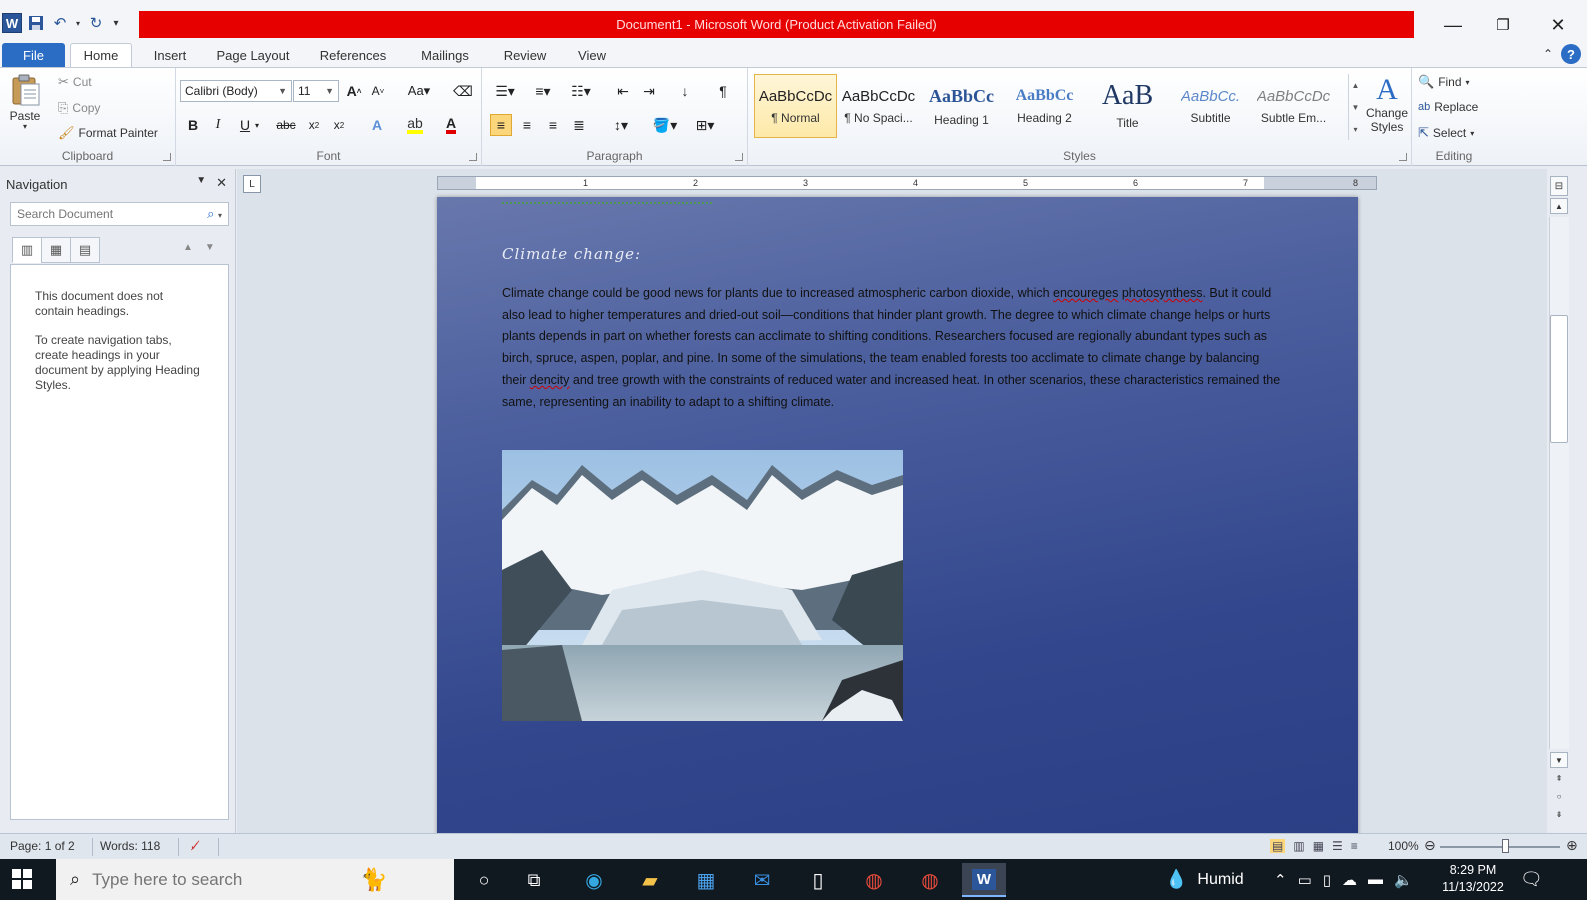 The image size is (1587, 900). Describe the element at coordinates (1558, 25) in the screenshot. I see `close-button: ✕` at that location.